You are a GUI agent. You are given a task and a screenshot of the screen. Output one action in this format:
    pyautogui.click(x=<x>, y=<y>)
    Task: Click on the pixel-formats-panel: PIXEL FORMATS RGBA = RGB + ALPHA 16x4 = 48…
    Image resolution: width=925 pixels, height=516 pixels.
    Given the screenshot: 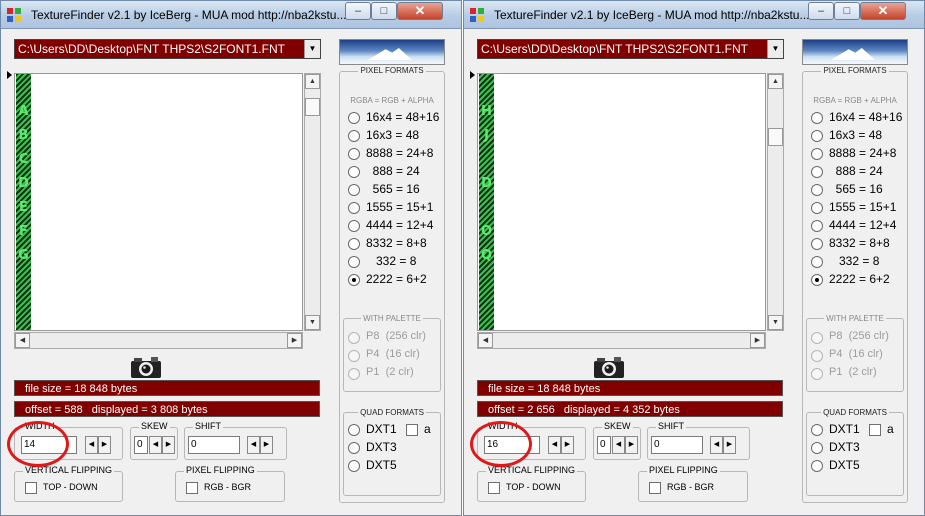 What is the action you would take?
    pyautogui.click(x=392, y=284)
    